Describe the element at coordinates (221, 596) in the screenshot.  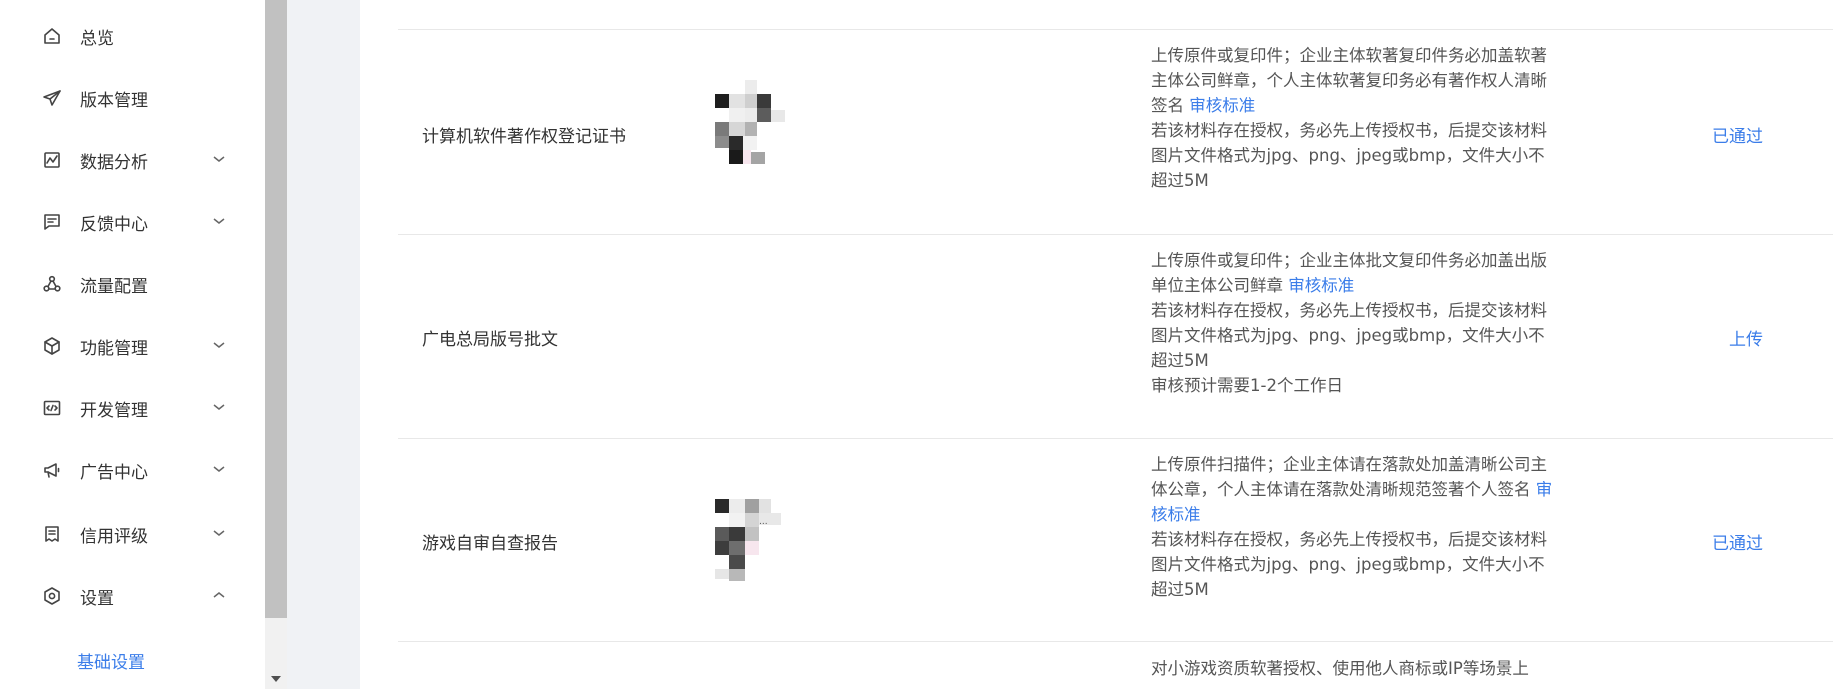
I see `chevron-up-icon` at that location.